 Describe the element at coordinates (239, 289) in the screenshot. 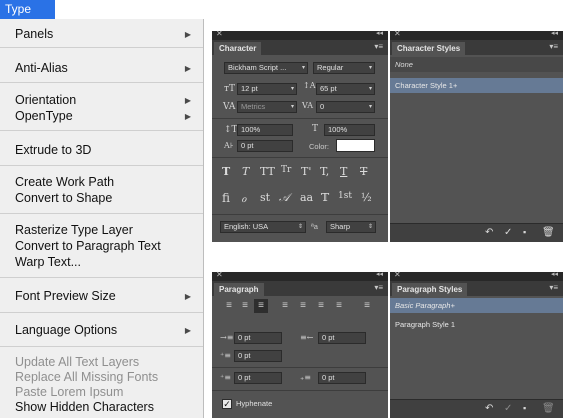

I see `tab-paragraph: Paragraph` at that location.